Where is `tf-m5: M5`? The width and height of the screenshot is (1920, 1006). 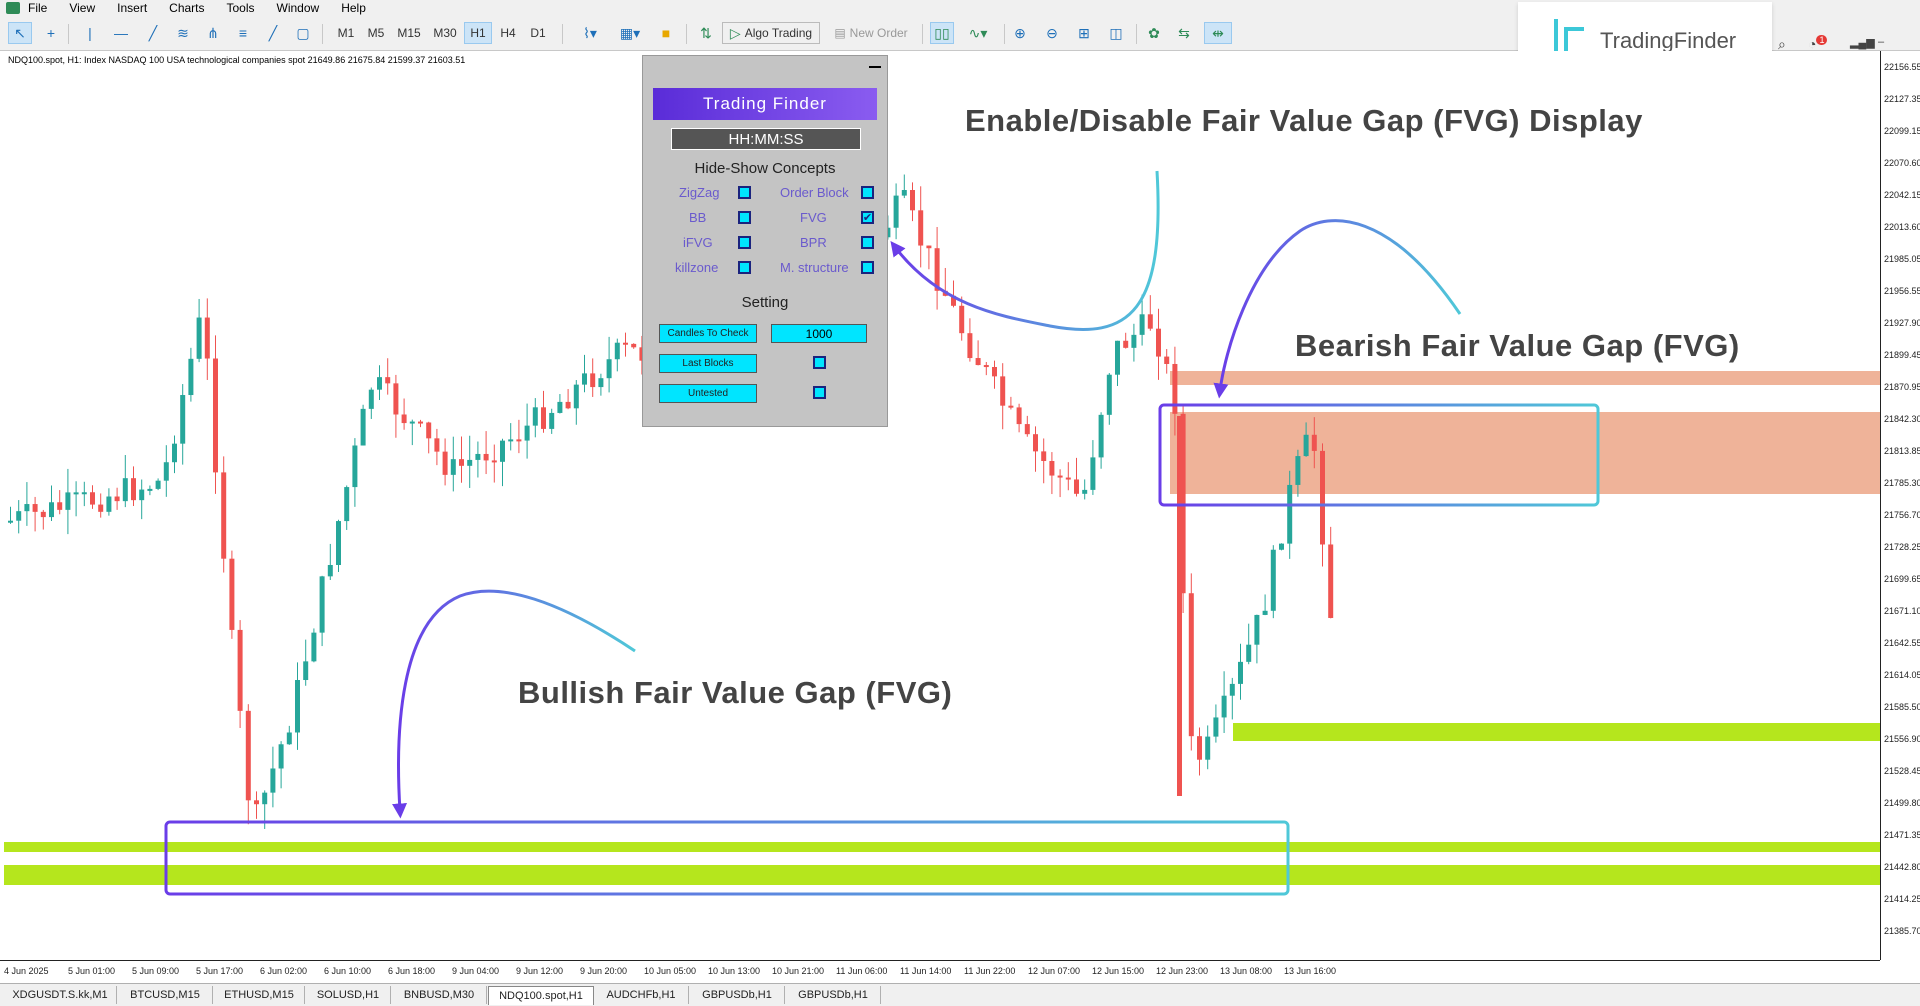 tf-m5: M5 is located at coordinates (376, 33).